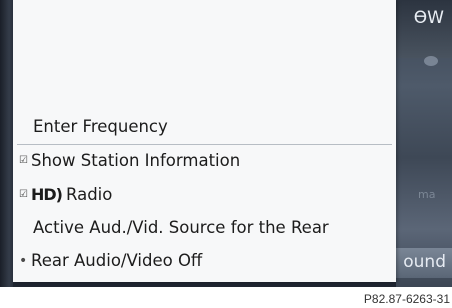  I want to click on hd-radio-logo: HD), so click(47, 194).